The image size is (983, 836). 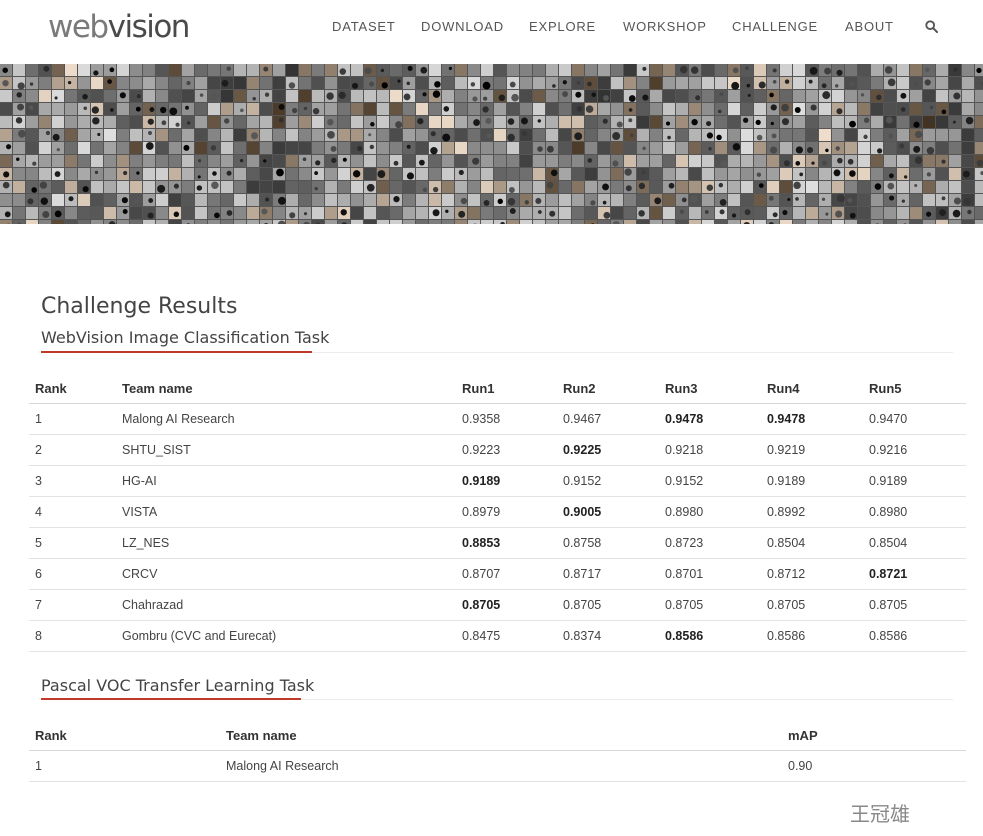 I want to click on nav-dataset: DATASET, so click(x=364, y=26).